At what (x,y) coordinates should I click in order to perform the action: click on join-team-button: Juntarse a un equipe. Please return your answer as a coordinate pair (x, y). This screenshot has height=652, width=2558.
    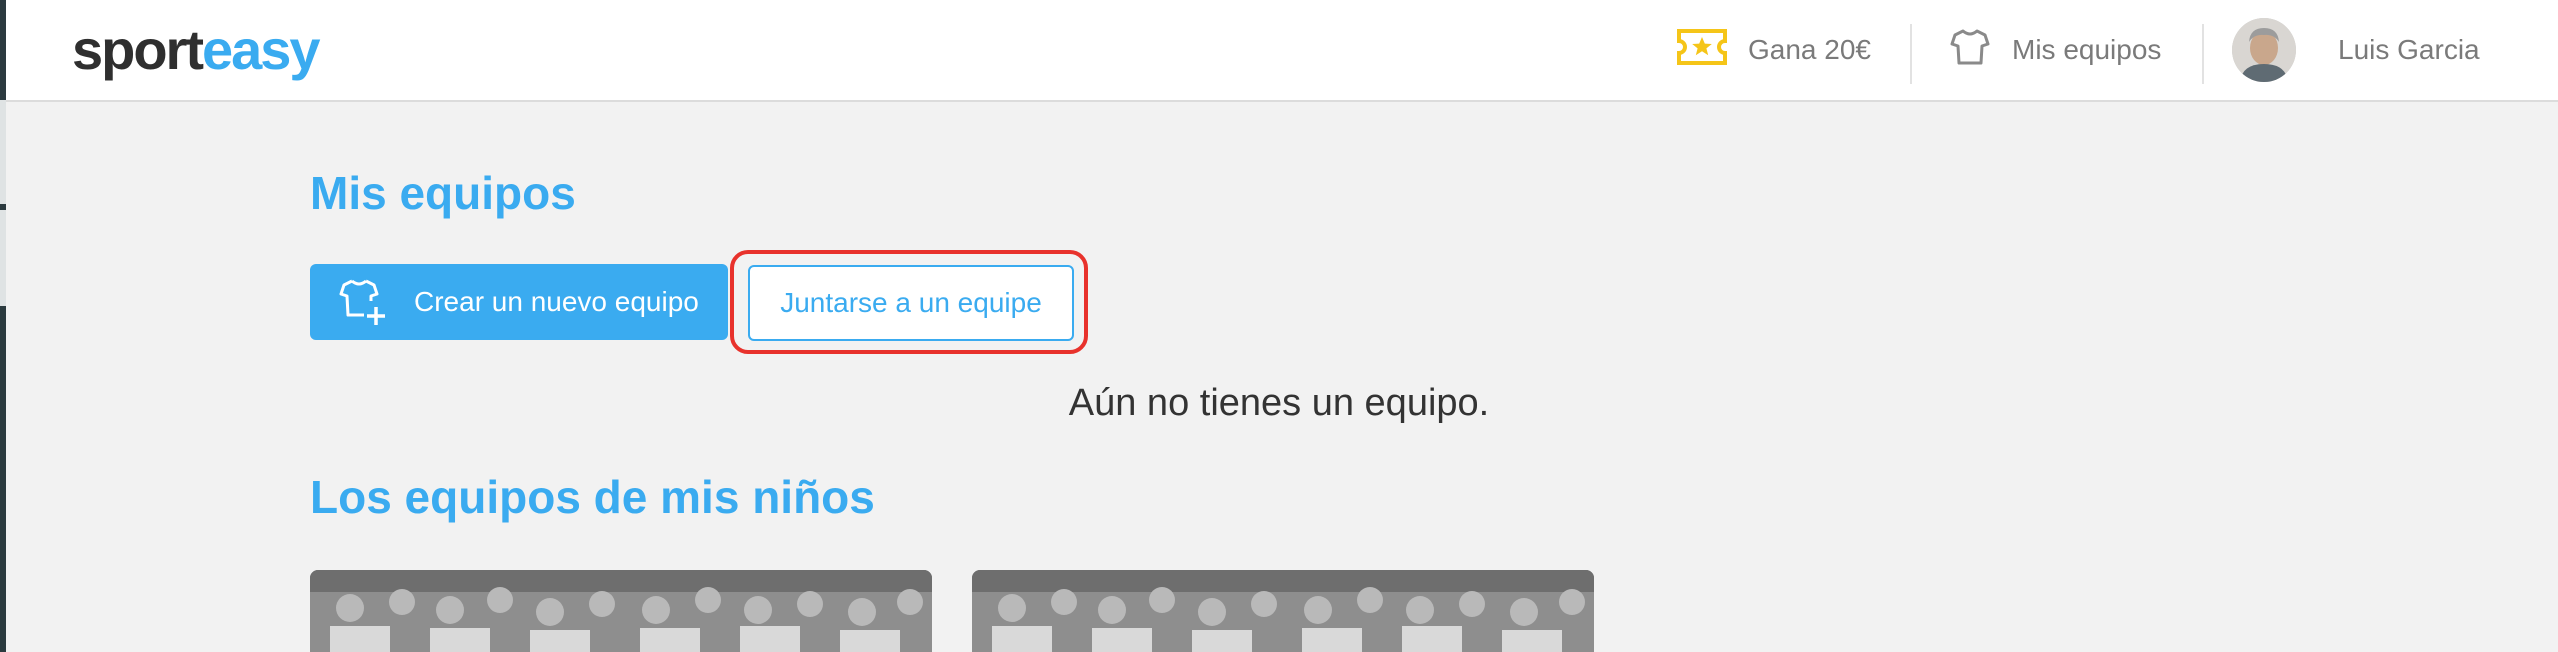
    Looking at the image, I should click on (911, 303).